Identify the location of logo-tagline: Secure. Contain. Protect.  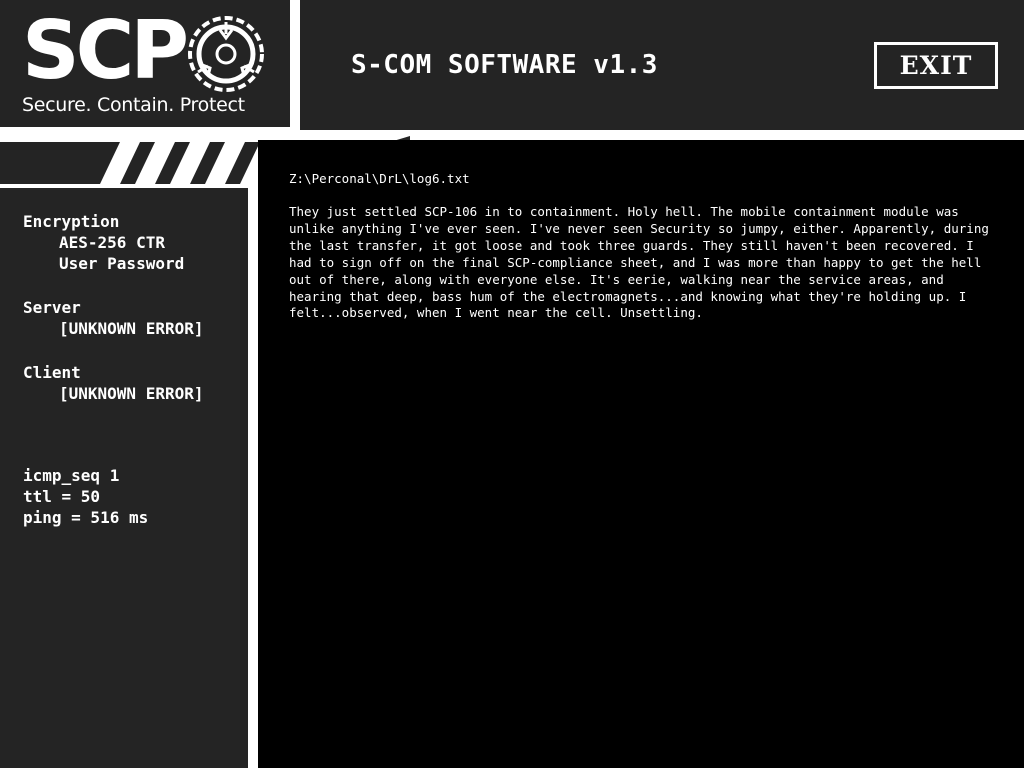
(133, 105).